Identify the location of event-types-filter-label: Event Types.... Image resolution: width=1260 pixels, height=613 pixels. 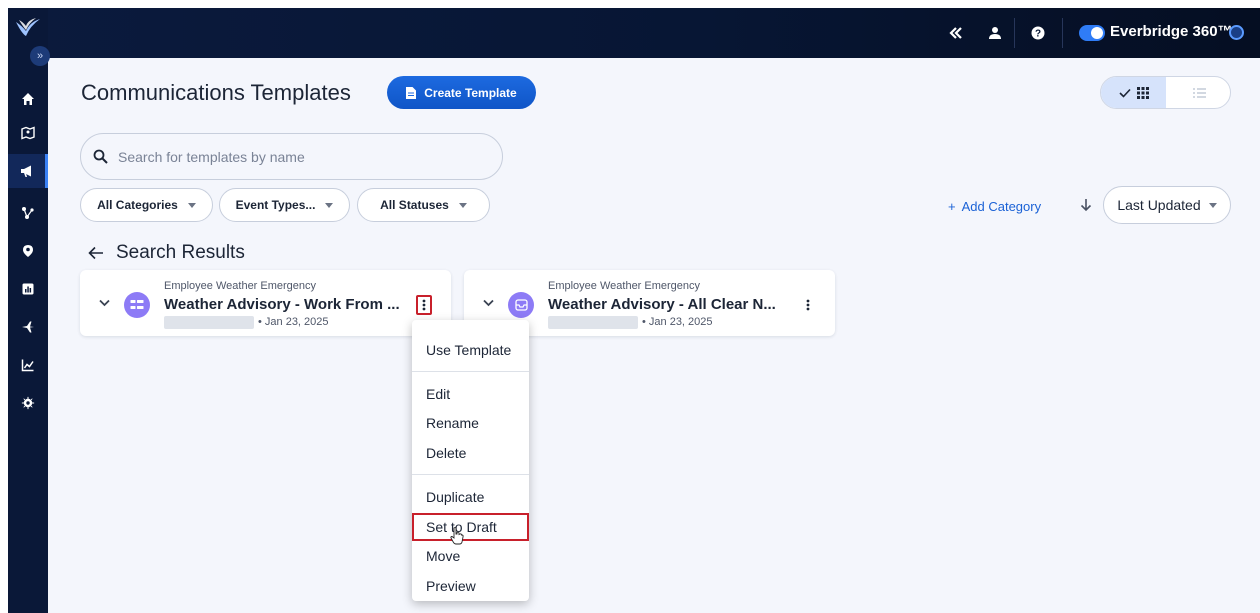
(275, 205).